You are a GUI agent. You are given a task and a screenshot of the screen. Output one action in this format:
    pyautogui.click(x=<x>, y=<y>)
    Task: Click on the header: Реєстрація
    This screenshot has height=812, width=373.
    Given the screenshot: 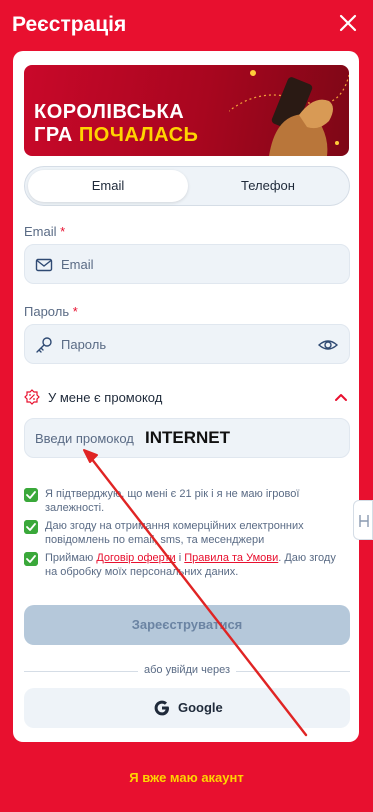 What is the action you would take?
    pyautogui.click(x=186, y=25)
    